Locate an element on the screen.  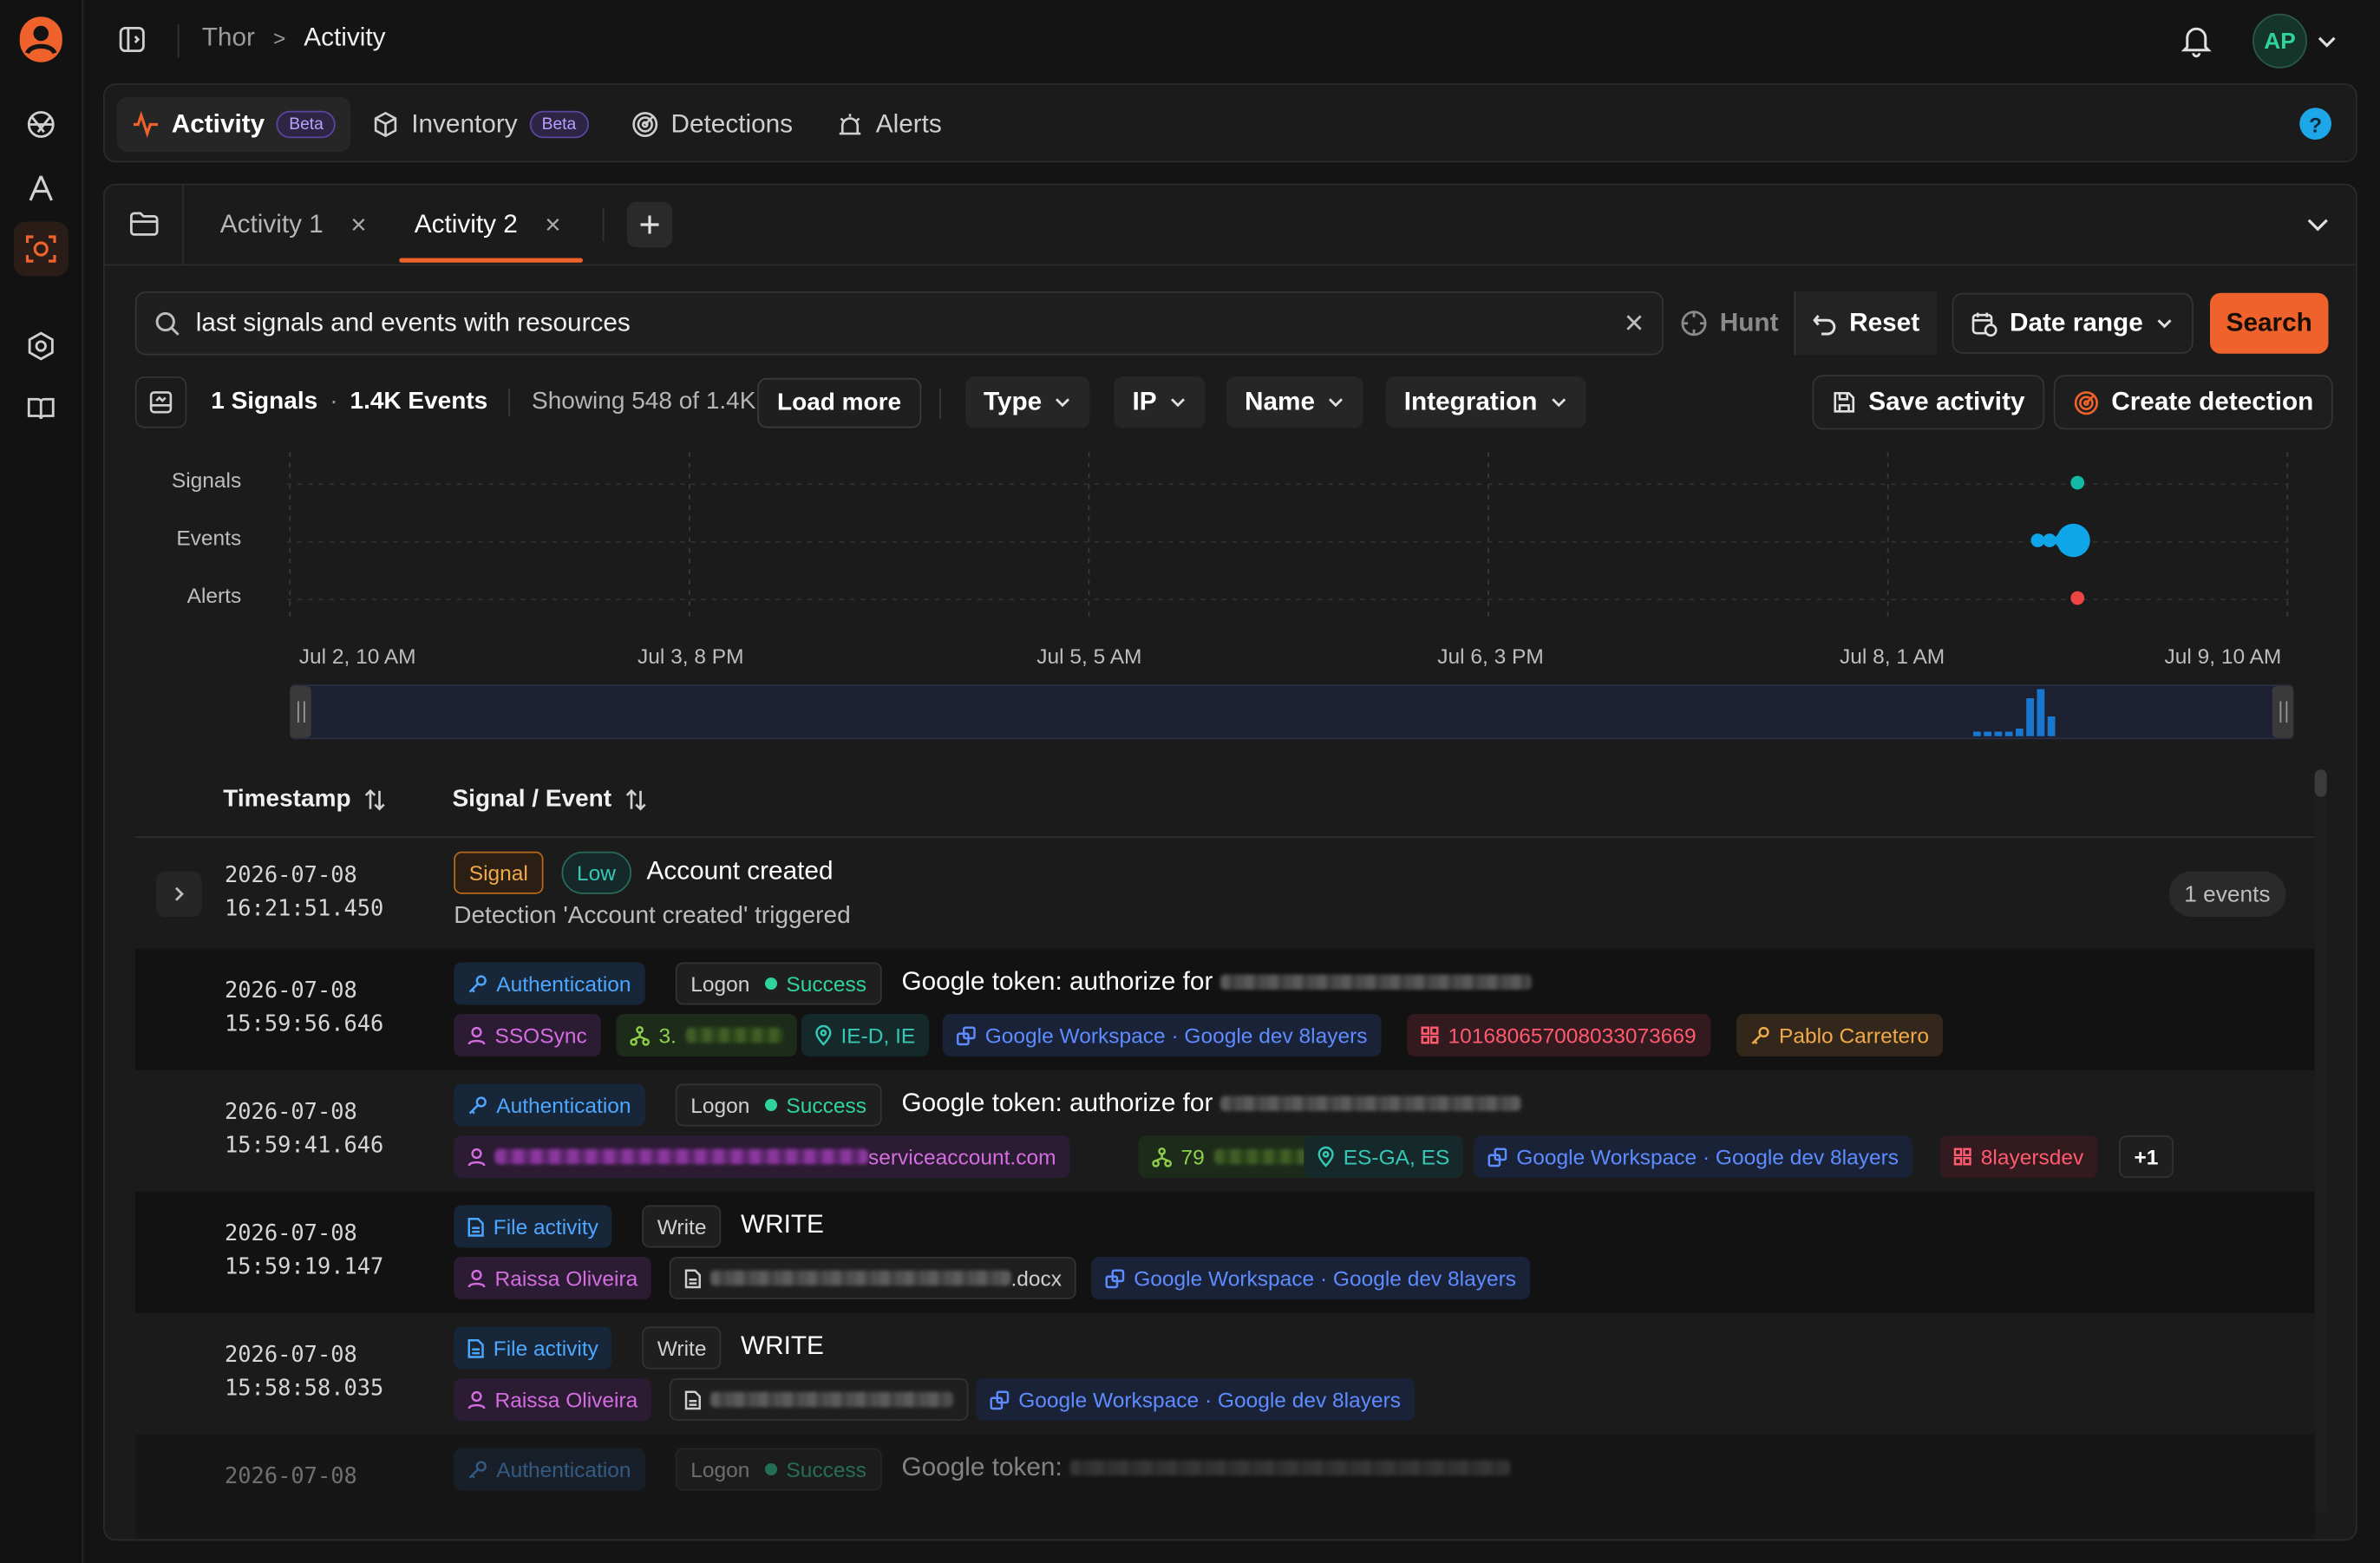
tabs-bottom-border is located at coordinates (1230, 265).